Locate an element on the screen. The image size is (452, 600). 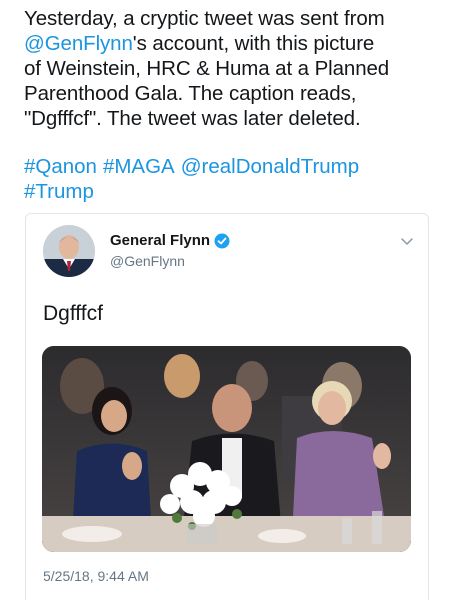
user-handle: @GenFlynn is located at coordinates (147, 261).